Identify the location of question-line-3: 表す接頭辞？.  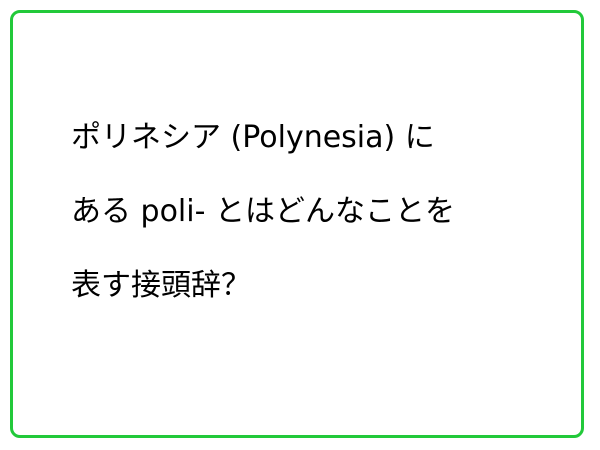
(161, 285).